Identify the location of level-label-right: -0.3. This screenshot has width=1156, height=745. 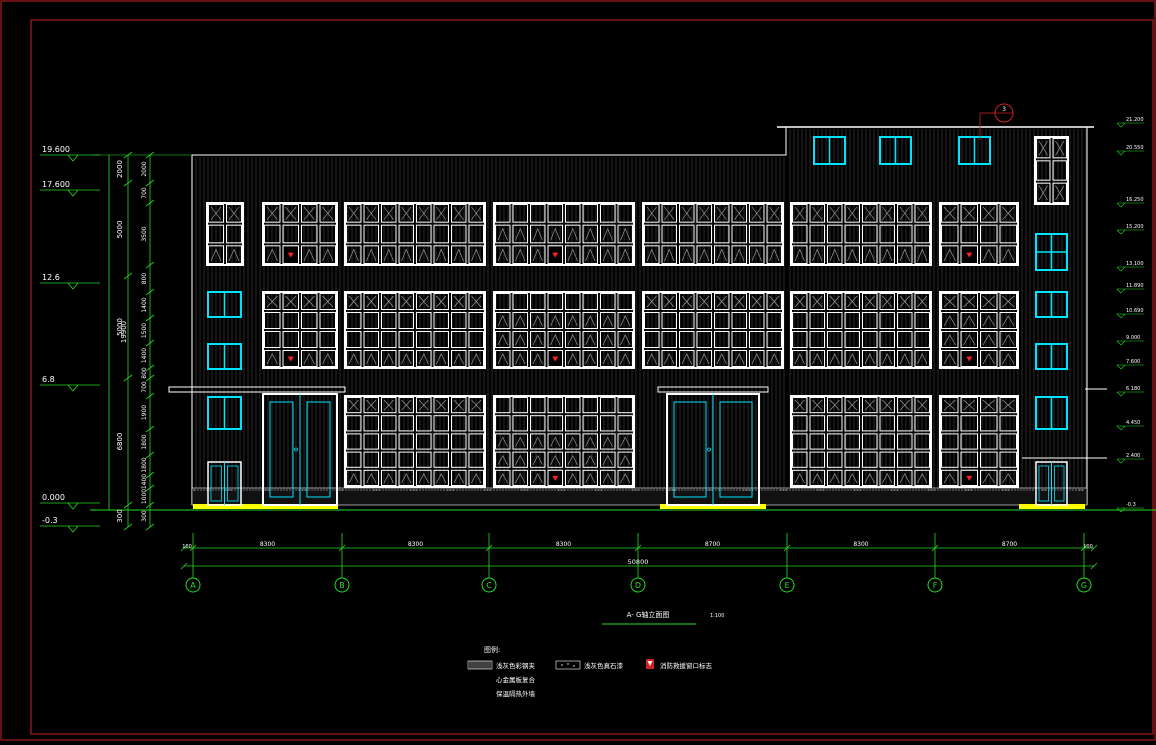
(1131, 505).